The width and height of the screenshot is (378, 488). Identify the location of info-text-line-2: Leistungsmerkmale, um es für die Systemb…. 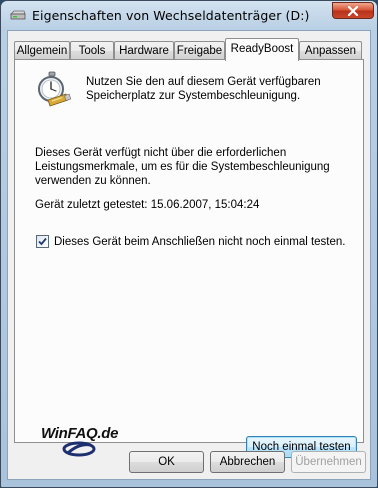
(182, 167).